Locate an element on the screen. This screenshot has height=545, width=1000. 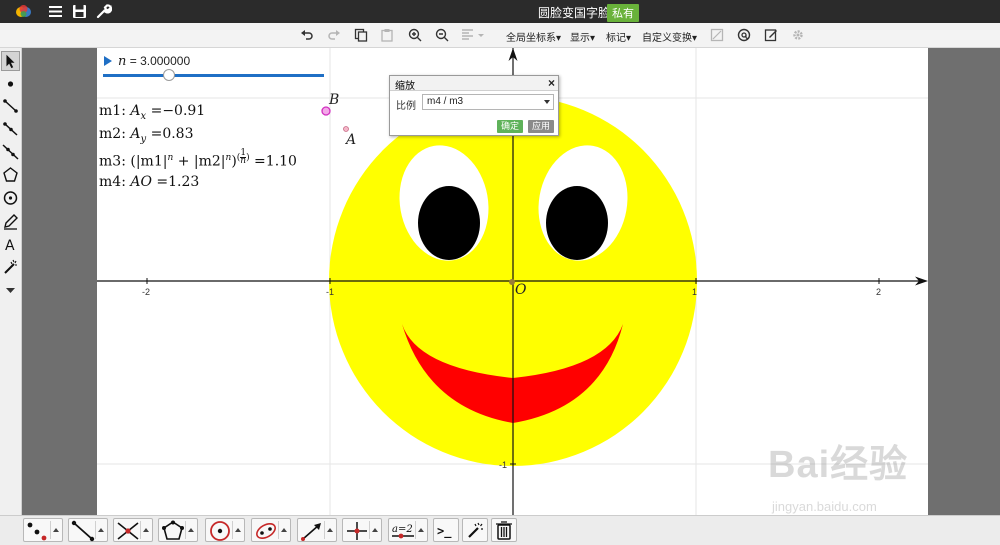
transform-group-button is located at coordinates (362, 530).